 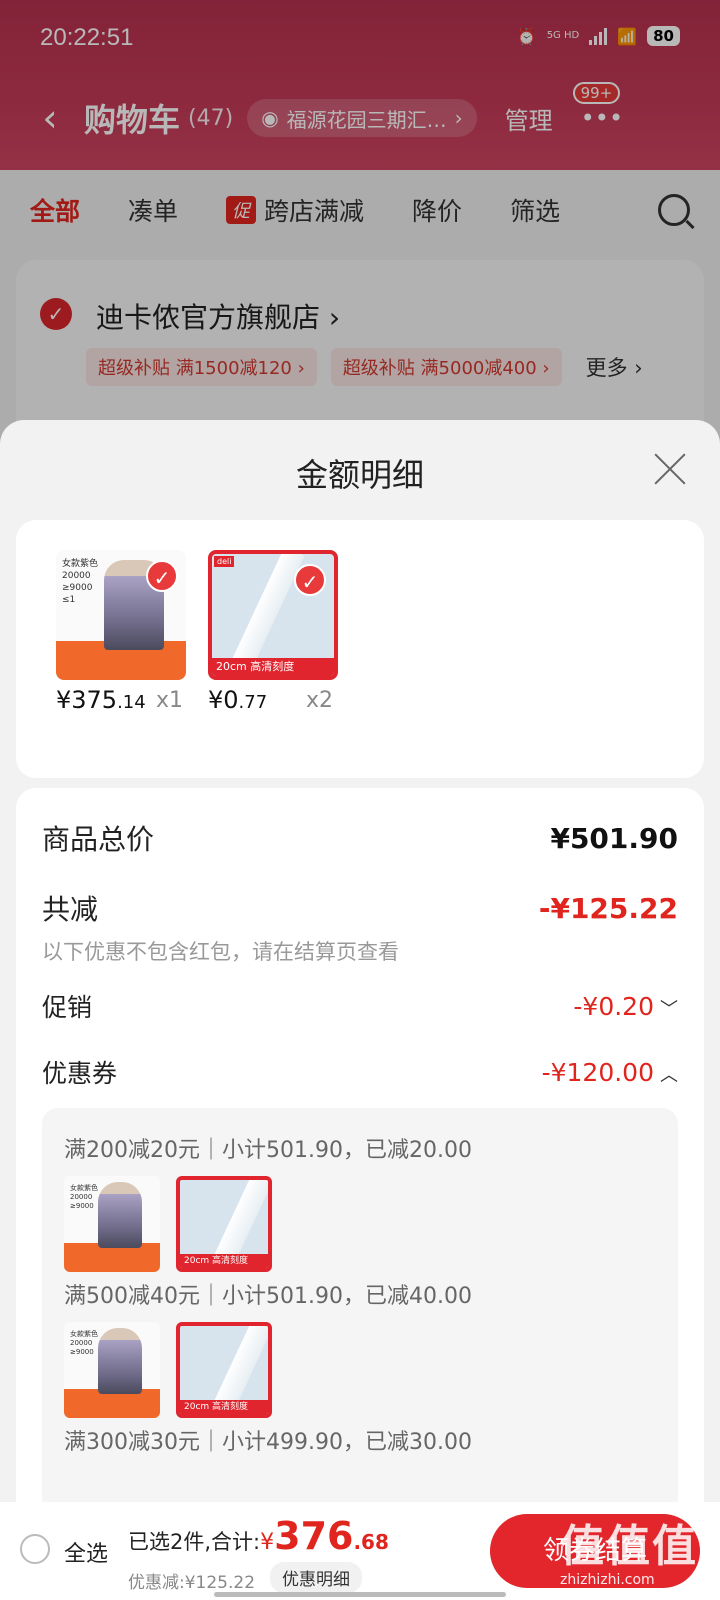 I want to click on total-dec: .68, so click(x=371, y=1542).